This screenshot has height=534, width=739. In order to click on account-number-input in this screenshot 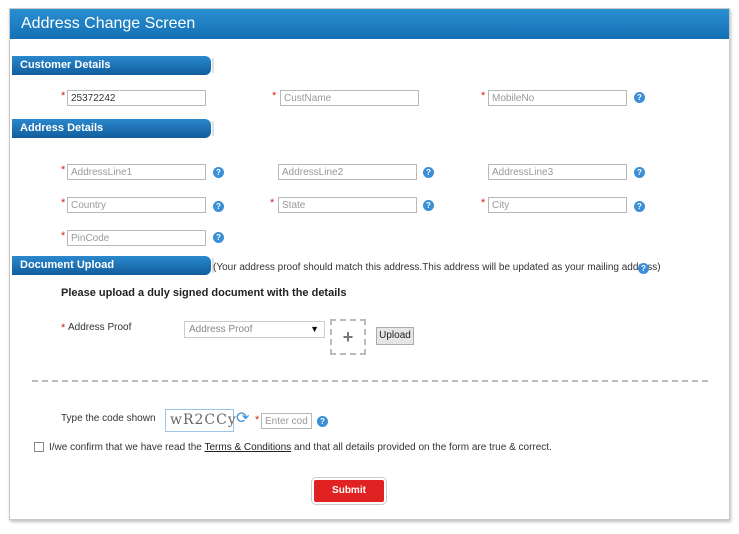, I will do `click(136, 98)`.